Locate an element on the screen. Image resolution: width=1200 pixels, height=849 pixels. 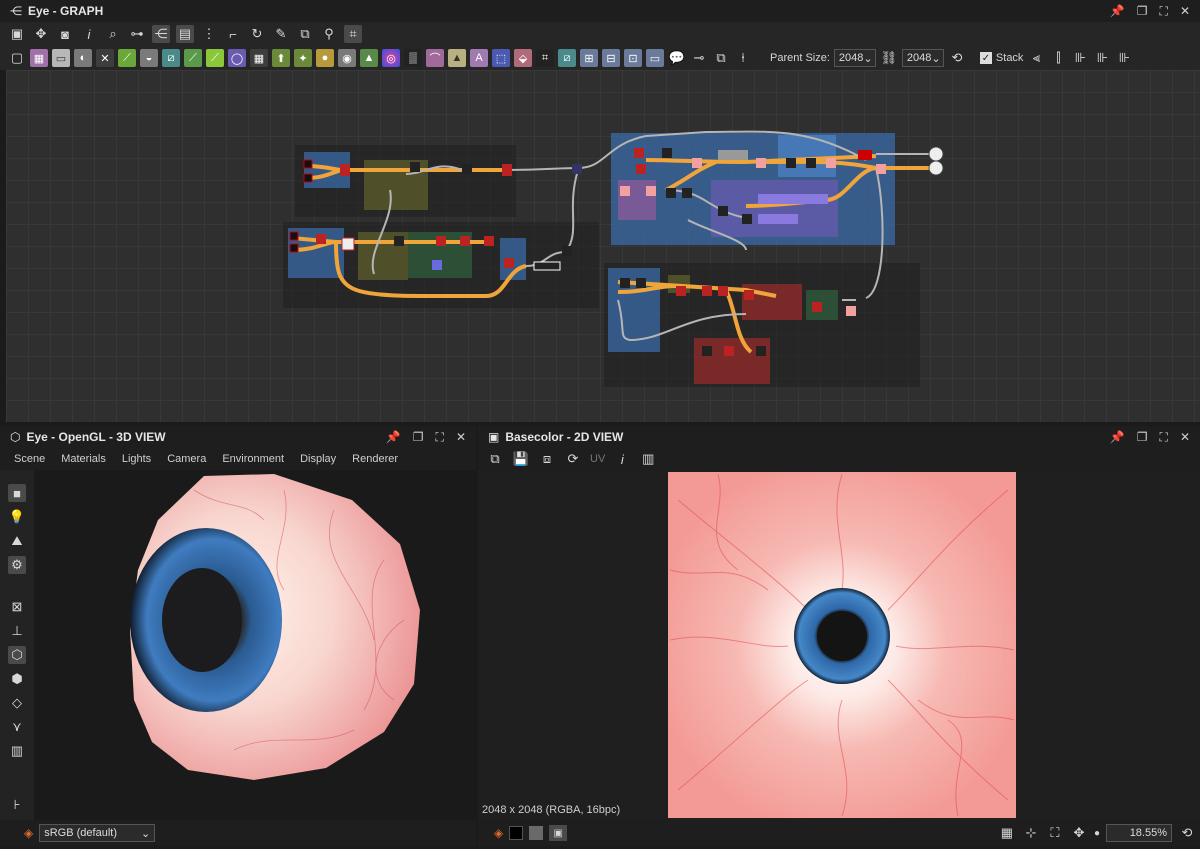
pixel-processor-icon: ⊡ is located at coordinates (633, 58).